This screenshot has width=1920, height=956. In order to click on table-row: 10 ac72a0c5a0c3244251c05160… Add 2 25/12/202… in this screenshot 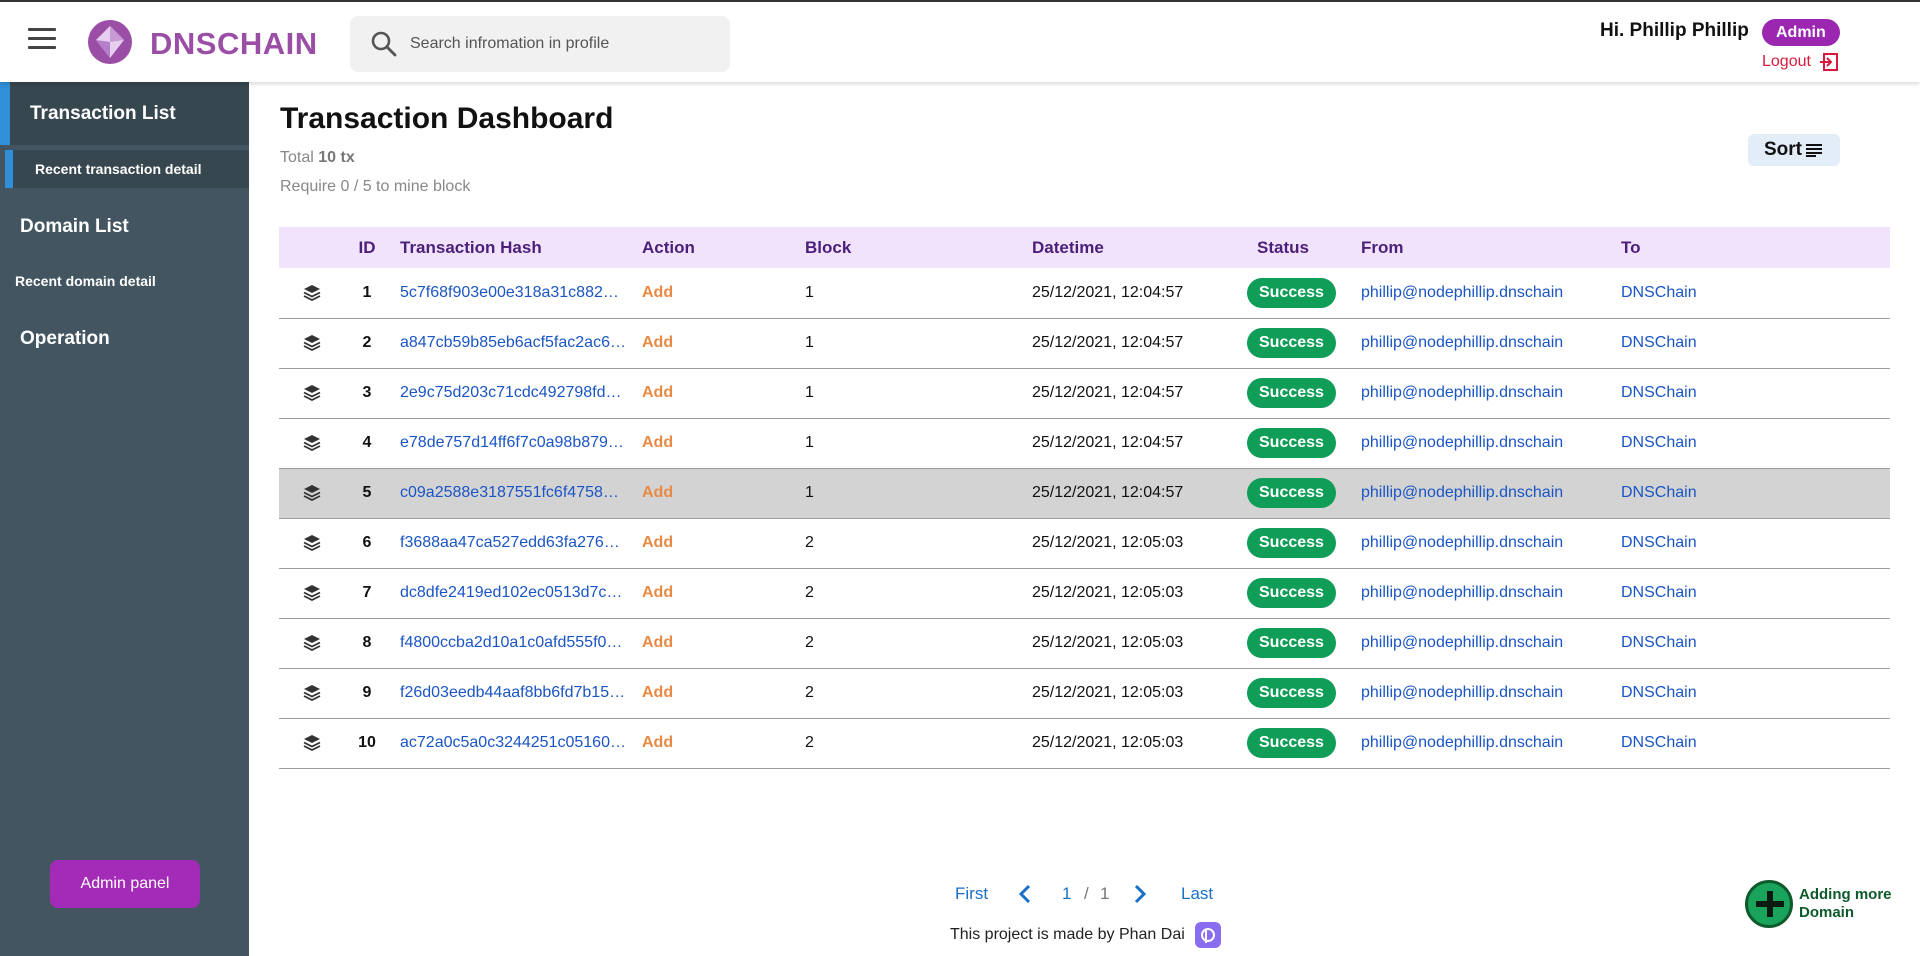, I will do `click(1084, 743)`.